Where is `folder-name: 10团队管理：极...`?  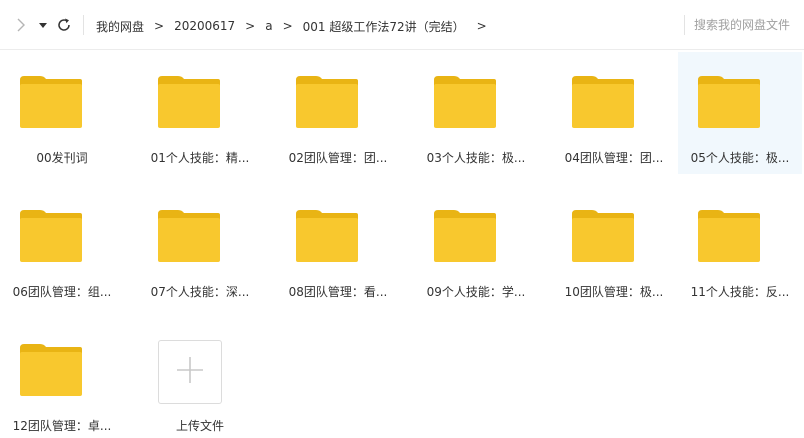
folder-name: 10团队管理：极... is located at coordinates (614, 292).